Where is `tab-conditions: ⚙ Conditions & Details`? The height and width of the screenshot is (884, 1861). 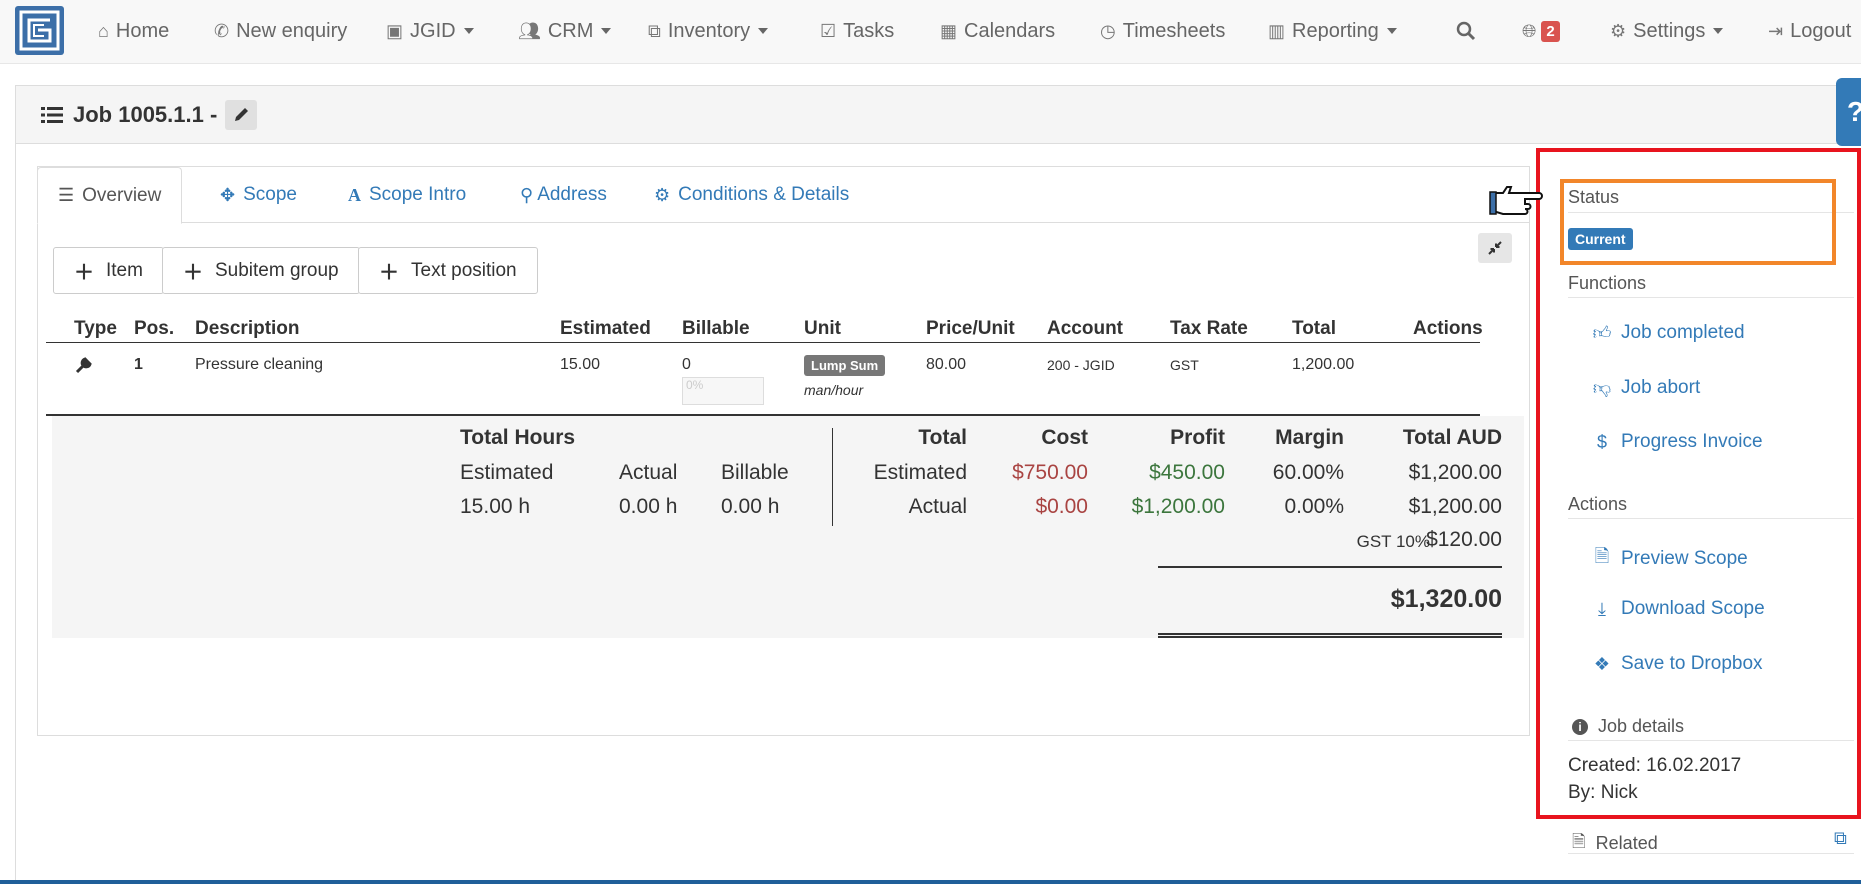 tab-conditions: ⚙ Conditions & Details is located at coordinates (751, 195).